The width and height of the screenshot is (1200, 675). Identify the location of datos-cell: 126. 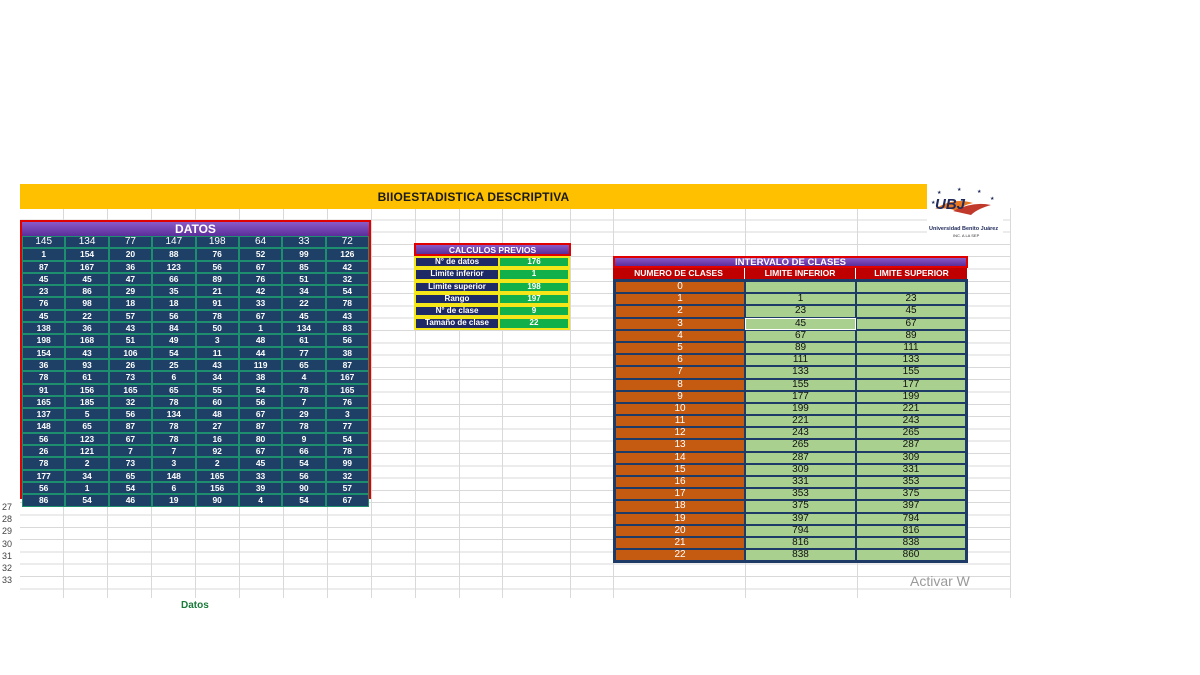
(347, 254).